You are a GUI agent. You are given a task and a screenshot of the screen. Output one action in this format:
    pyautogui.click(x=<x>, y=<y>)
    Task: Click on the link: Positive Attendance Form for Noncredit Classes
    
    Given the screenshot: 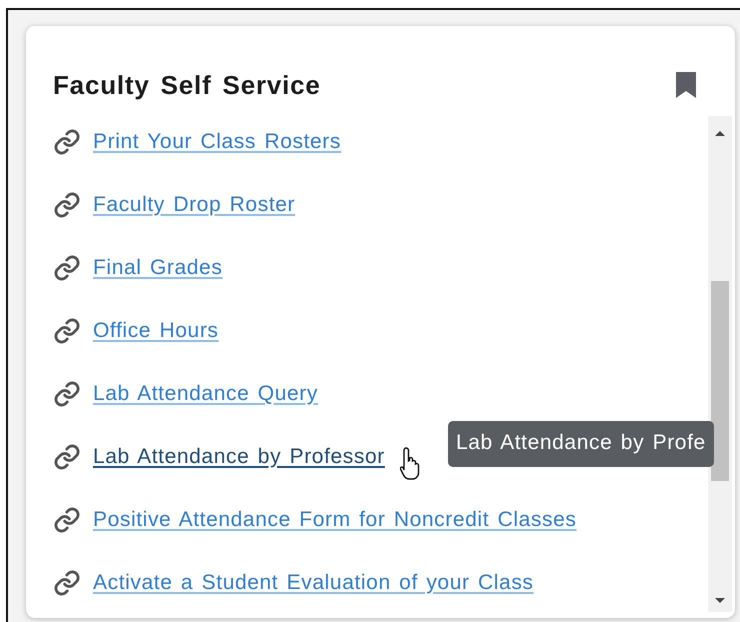 What is the action you would take?
    pyautogui.click(x=334, y=520)
    